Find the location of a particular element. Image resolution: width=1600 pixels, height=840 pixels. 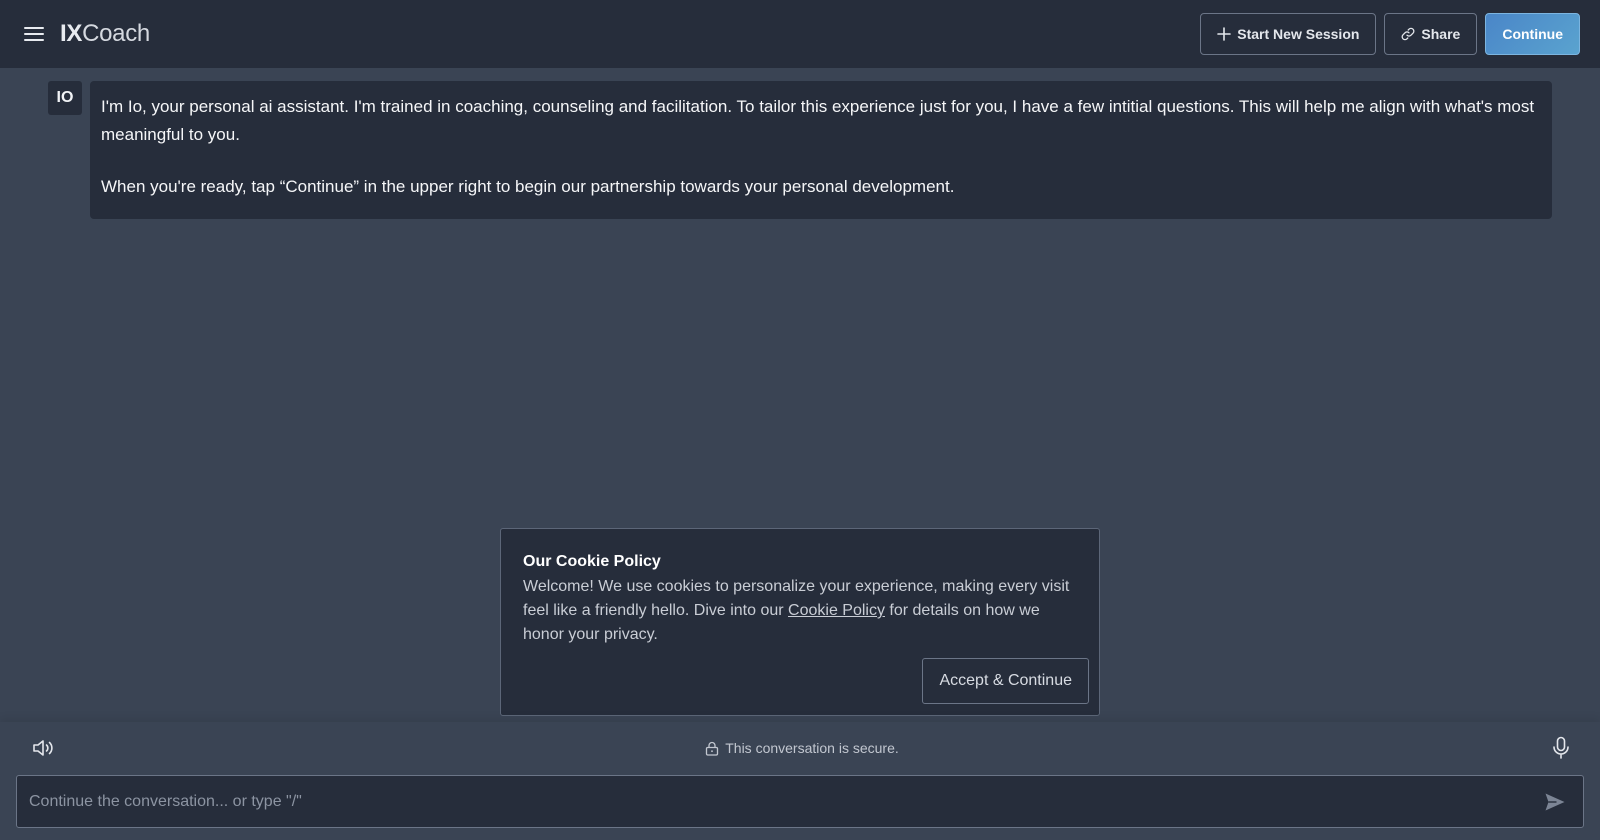

chat-input-container is located at coordinates (800, 801).